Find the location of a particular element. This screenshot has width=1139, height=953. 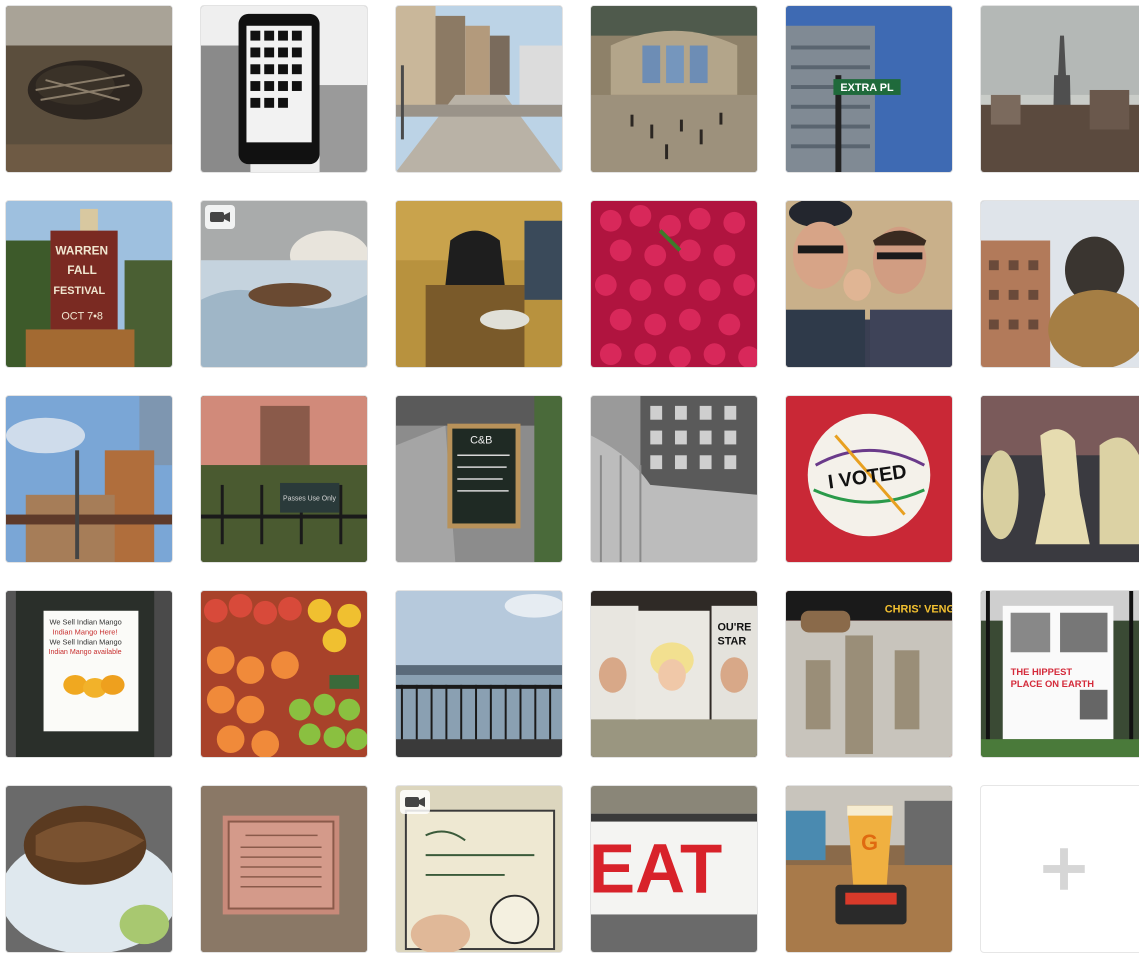

photo-i-voted-sticker: I VOTED is located at coordinates (869, 479).